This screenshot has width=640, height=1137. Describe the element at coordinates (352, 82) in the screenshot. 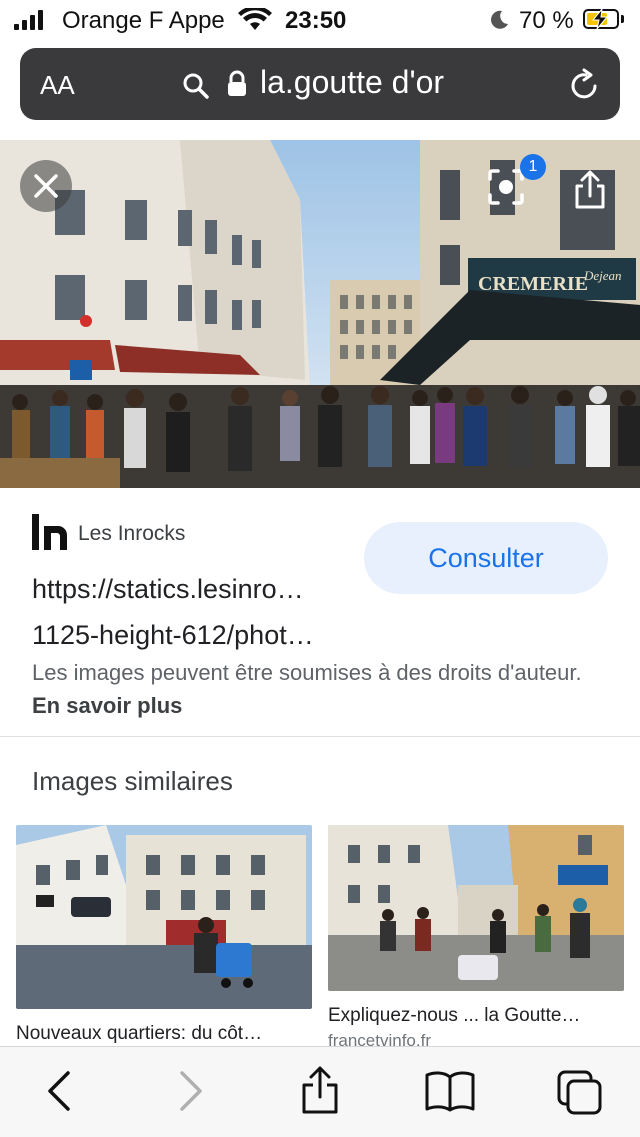

I see `address-text: la.goutte d'or` at that location.